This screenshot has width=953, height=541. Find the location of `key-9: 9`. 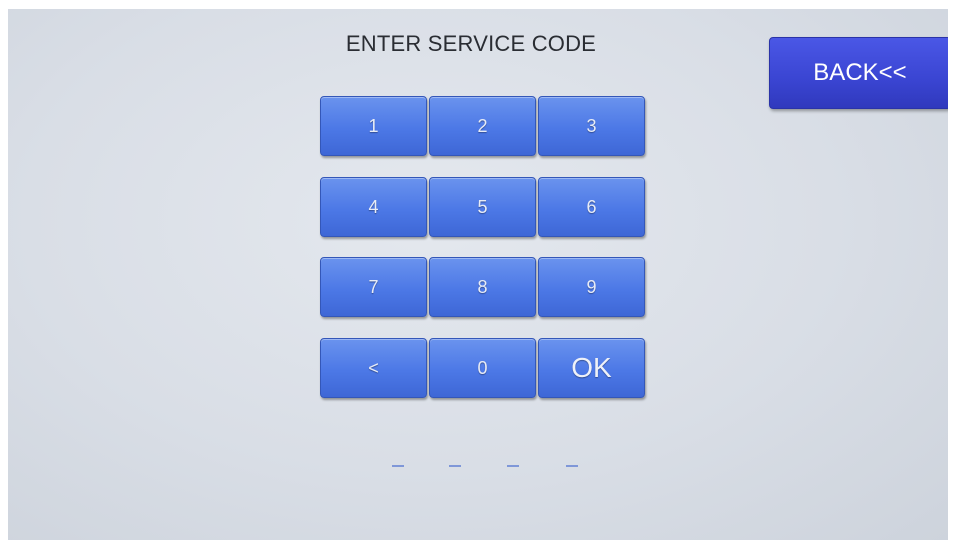

key-9: 9 is located at coordinates (591, 287).